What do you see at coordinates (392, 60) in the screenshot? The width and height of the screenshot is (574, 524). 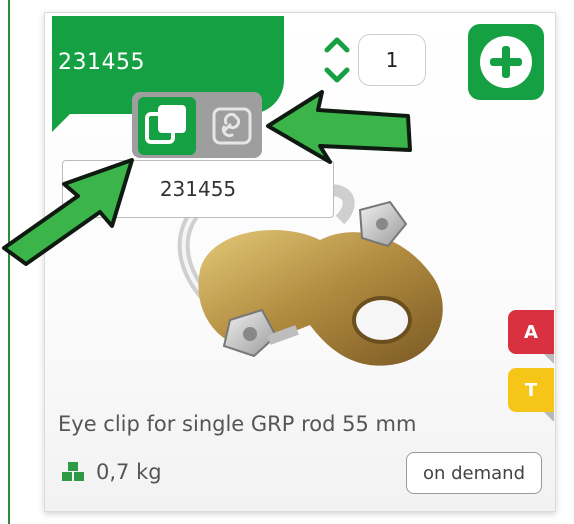 I see `quantity-field: 1` at bounding box center [392, 60].